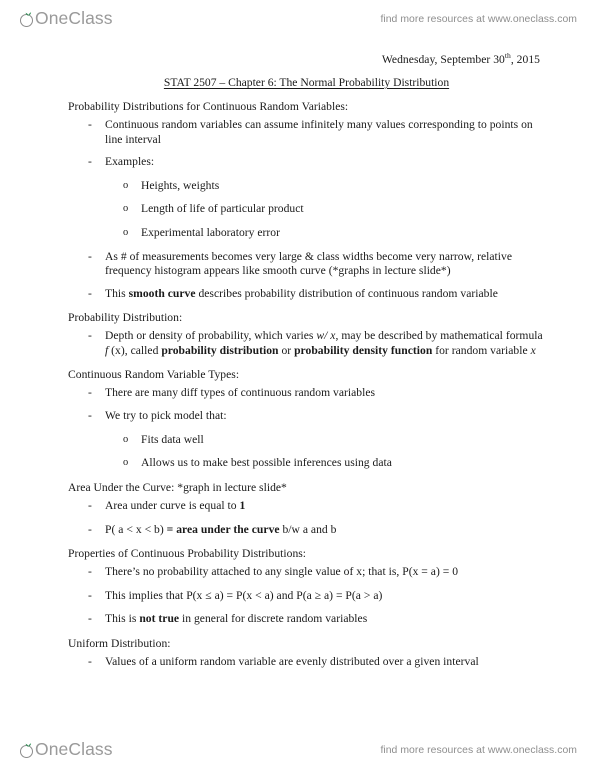  What do you see at coordinates (135, 350) in the screenshot?
I see `text-run: (x), called` at bounding box center [135, 350].